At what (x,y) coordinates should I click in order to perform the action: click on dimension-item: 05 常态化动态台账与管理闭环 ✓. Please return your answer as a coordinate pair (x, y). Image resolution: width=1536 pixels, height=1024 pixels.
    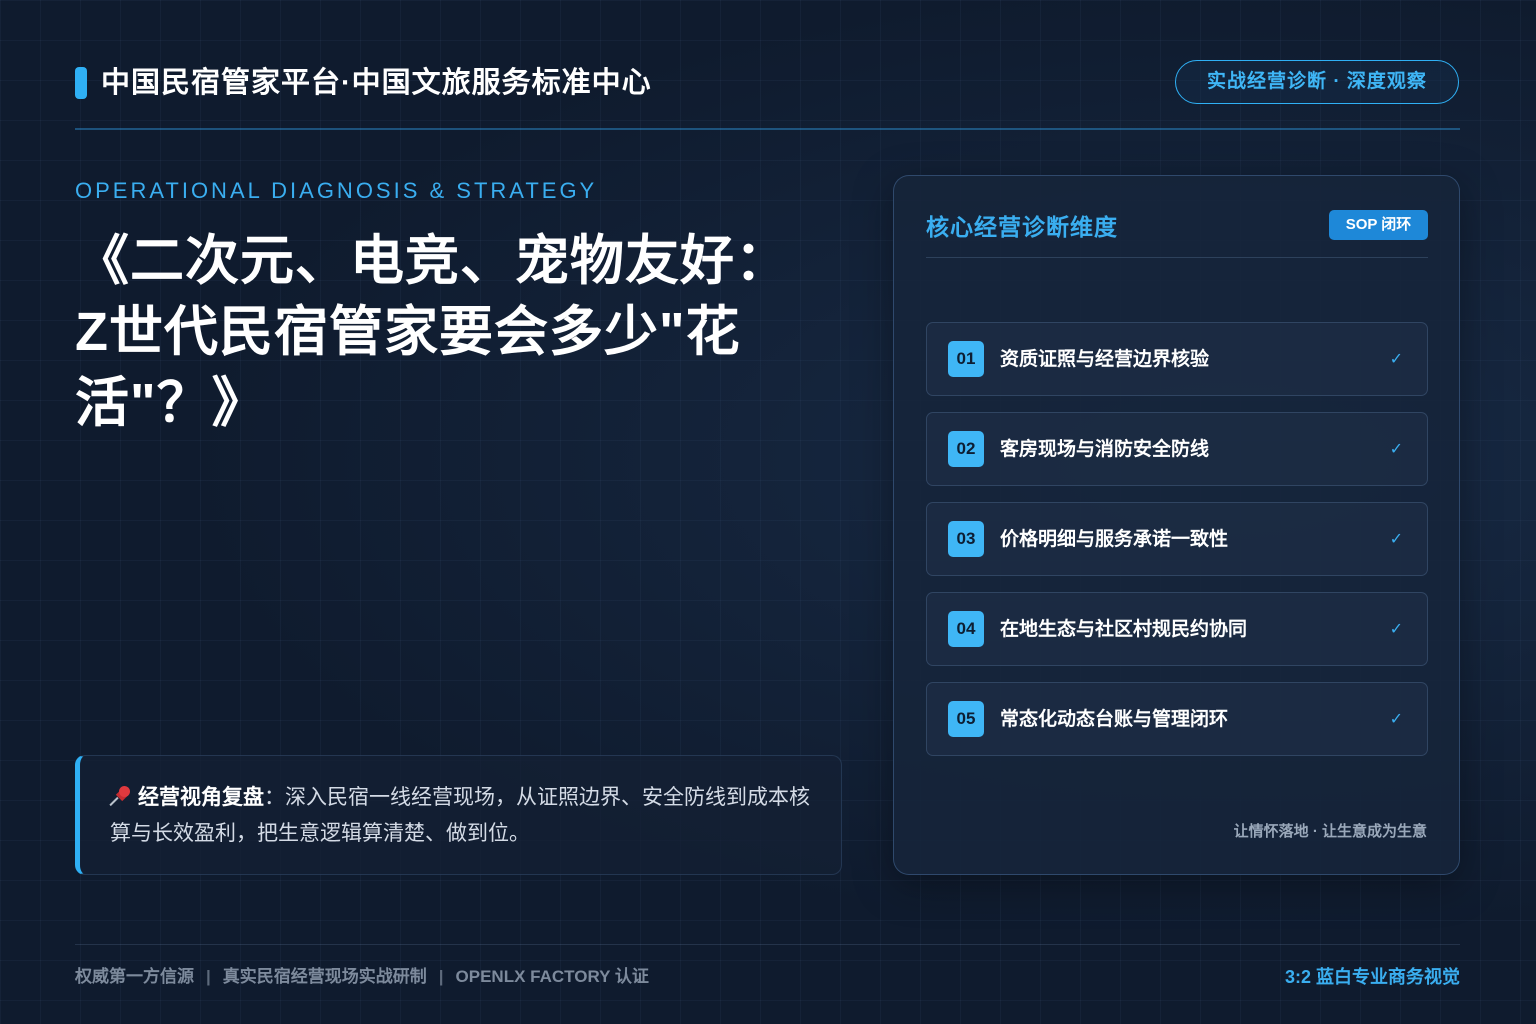
    Looking at the image, I should click on (1177, 719).